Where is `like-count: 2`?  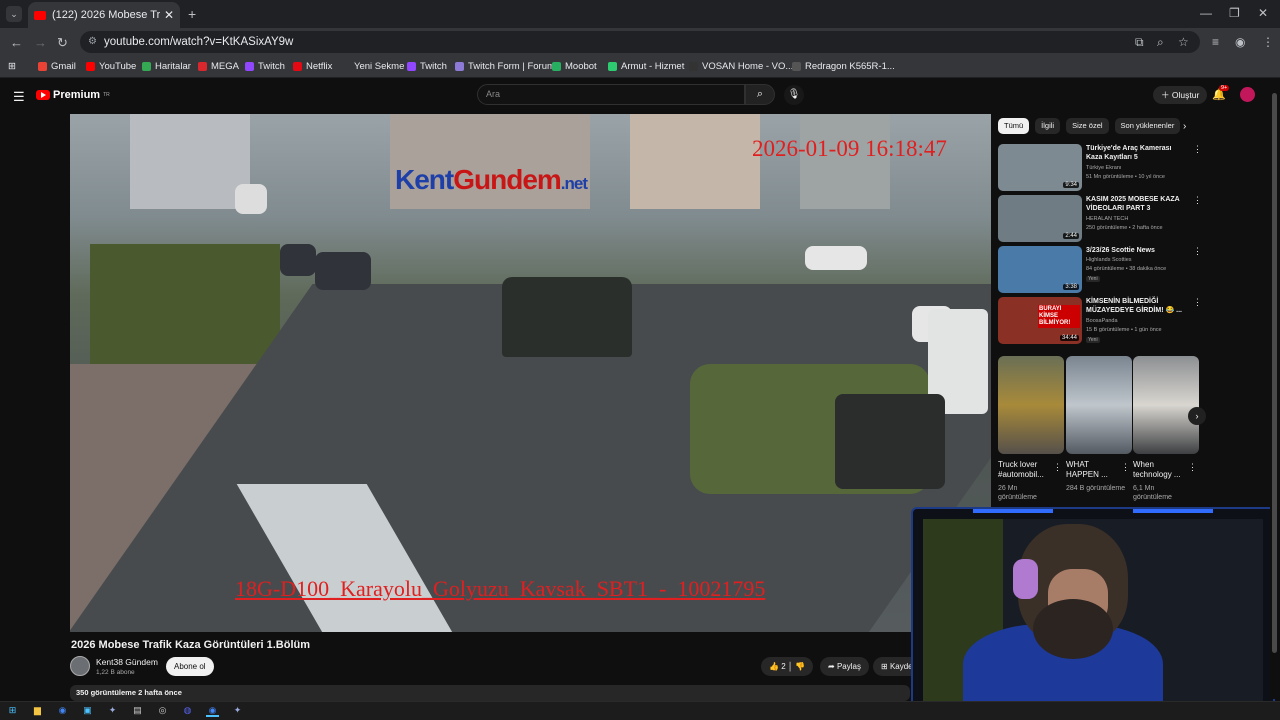 like-count: 2 is located at coordinates (783, 666).